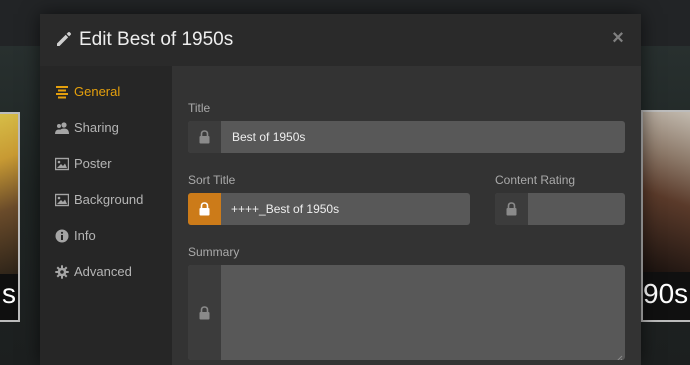 The height and width of the screenshot is (365, 690). Describe the element at coordinates (666, 293) in the screenshot. I see `poster-caption: 90s` at that location.